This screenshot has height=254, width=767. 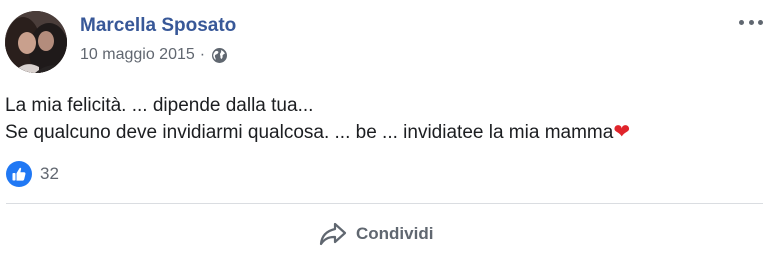 What do you see at coordinates (333, 234) in the screenshot?
I see `share-arrow-icon` at bounding box center [333, 234].